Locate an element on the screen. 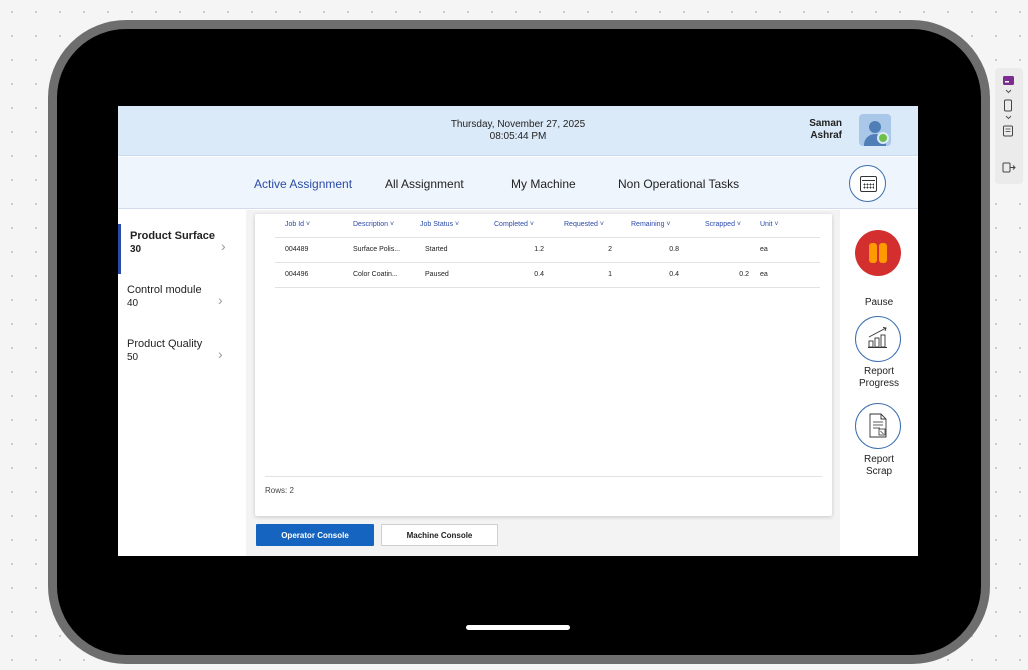 The width and height of the screenshot is (1028, 670). app-tile-icon is located at coordinates (1008, 80).